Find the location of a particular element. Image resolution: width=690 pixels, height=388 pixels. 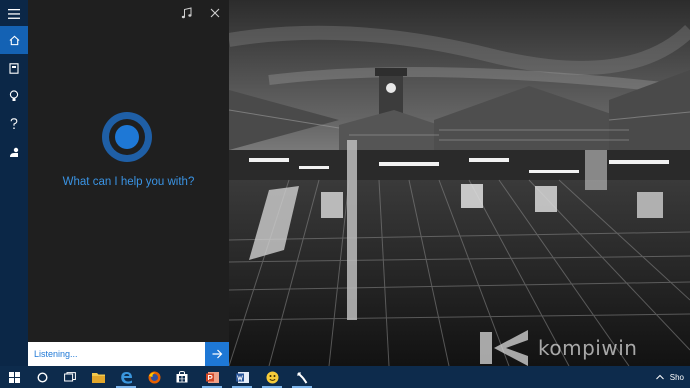

store-icon is located at coordinates (182, 377).